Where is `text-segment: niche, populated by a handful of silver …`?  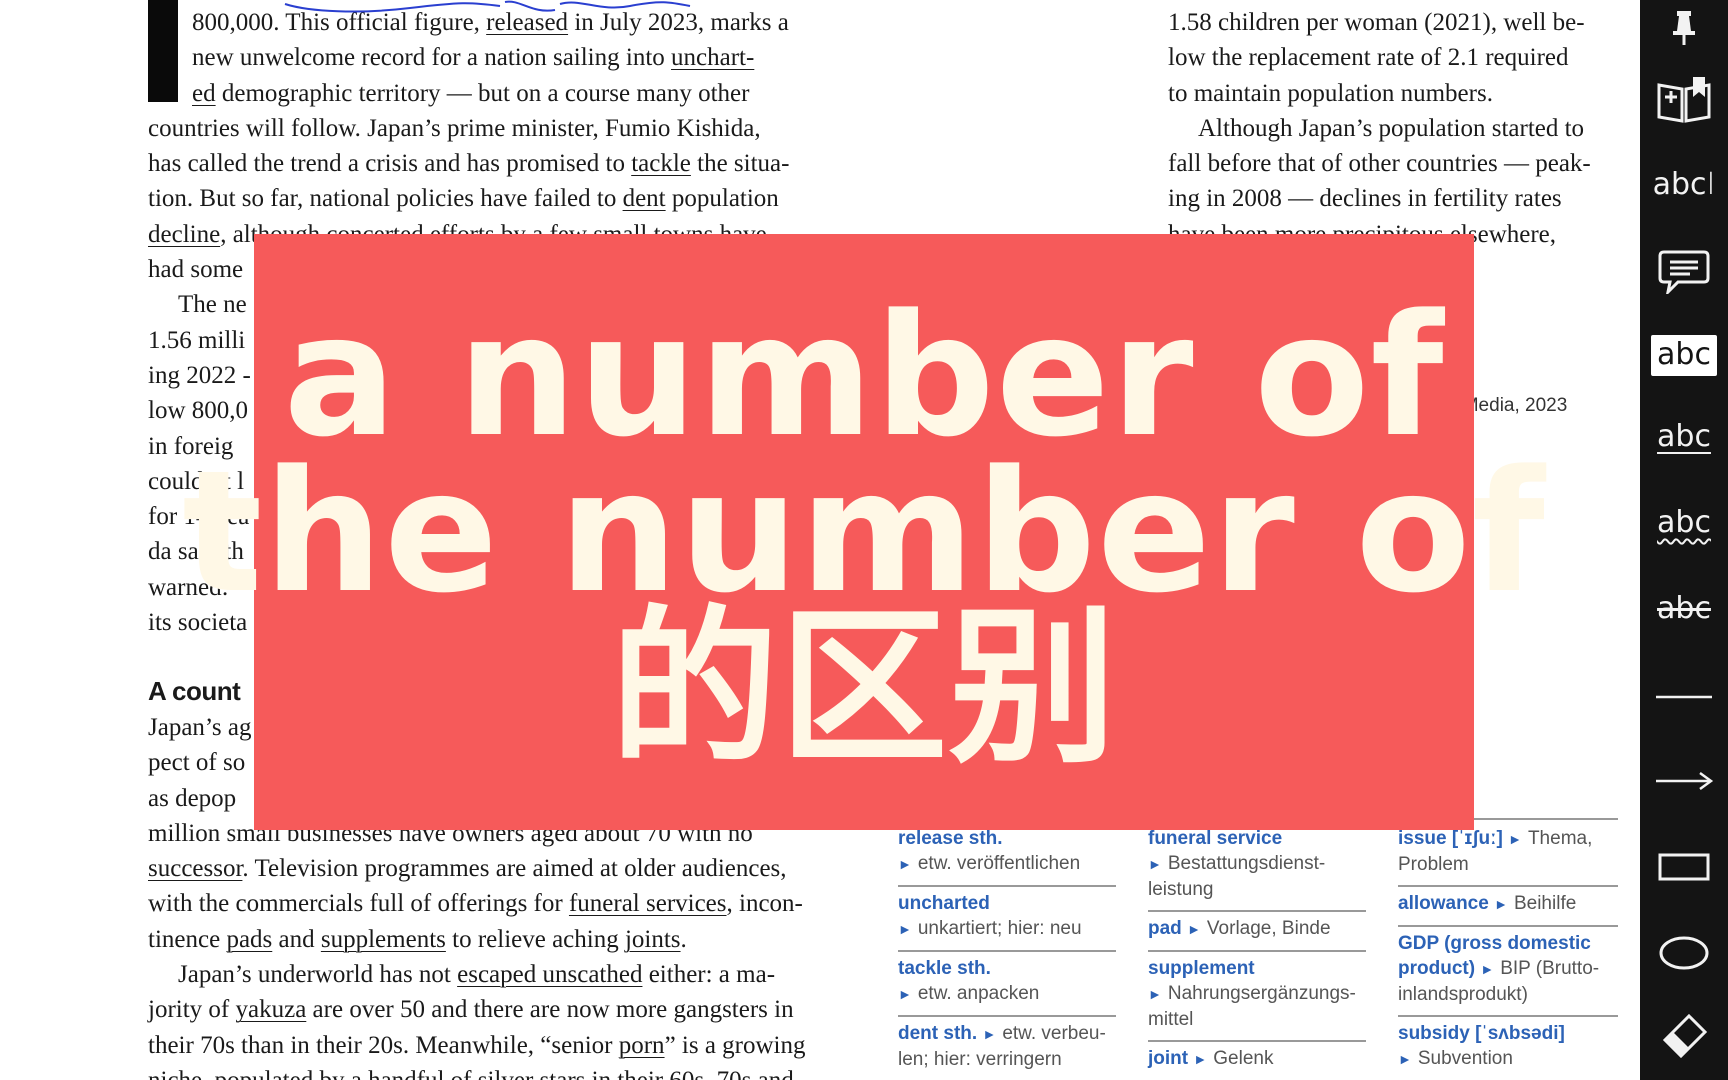
text-segment: niche, populated by a handful of silver … is located at coordinates (471, 1073).